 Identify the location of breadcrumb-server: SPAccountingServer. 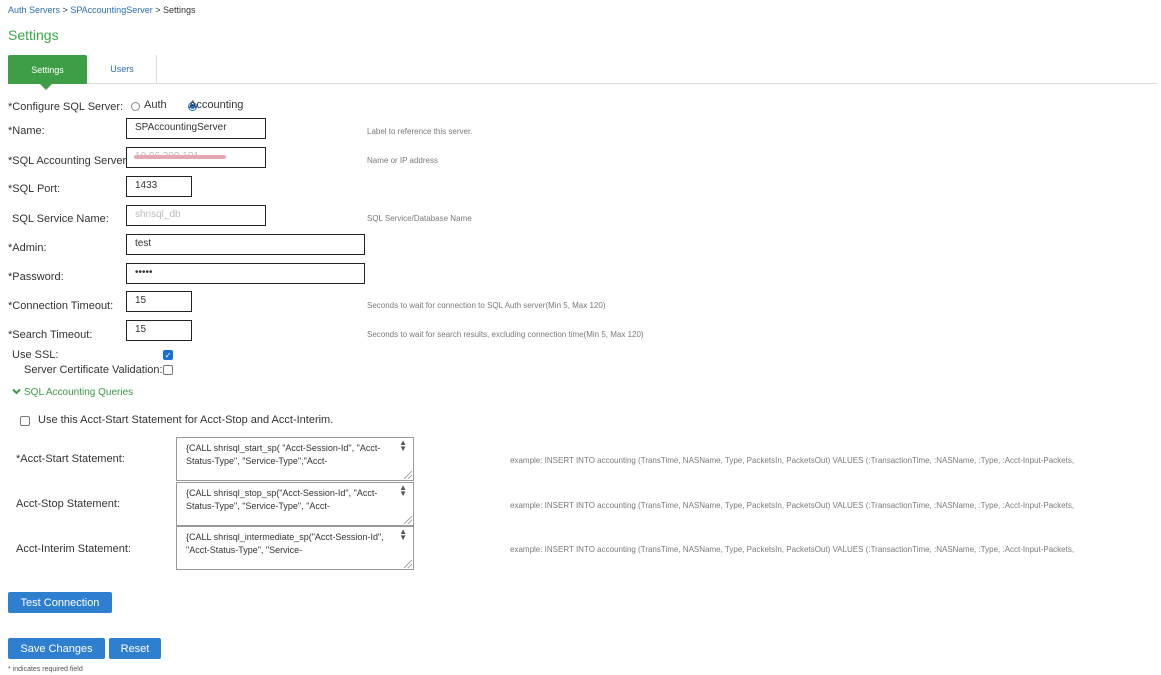
(111, 10).